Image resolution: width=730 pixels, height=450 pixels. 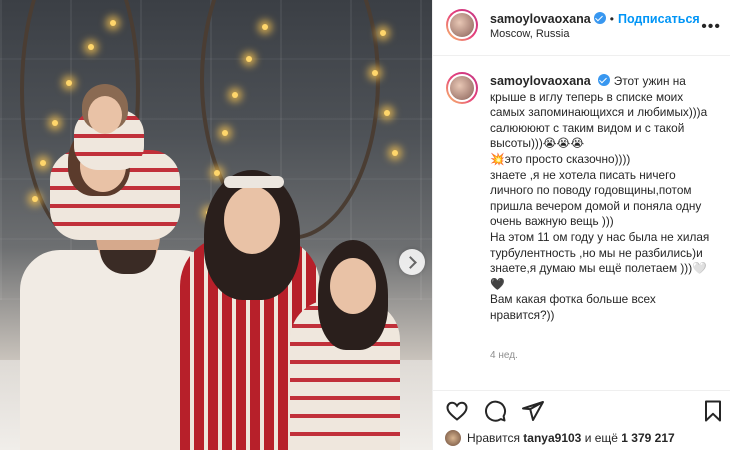 I want to click on follow-button: Подписаться, so click(x=659, y=19).